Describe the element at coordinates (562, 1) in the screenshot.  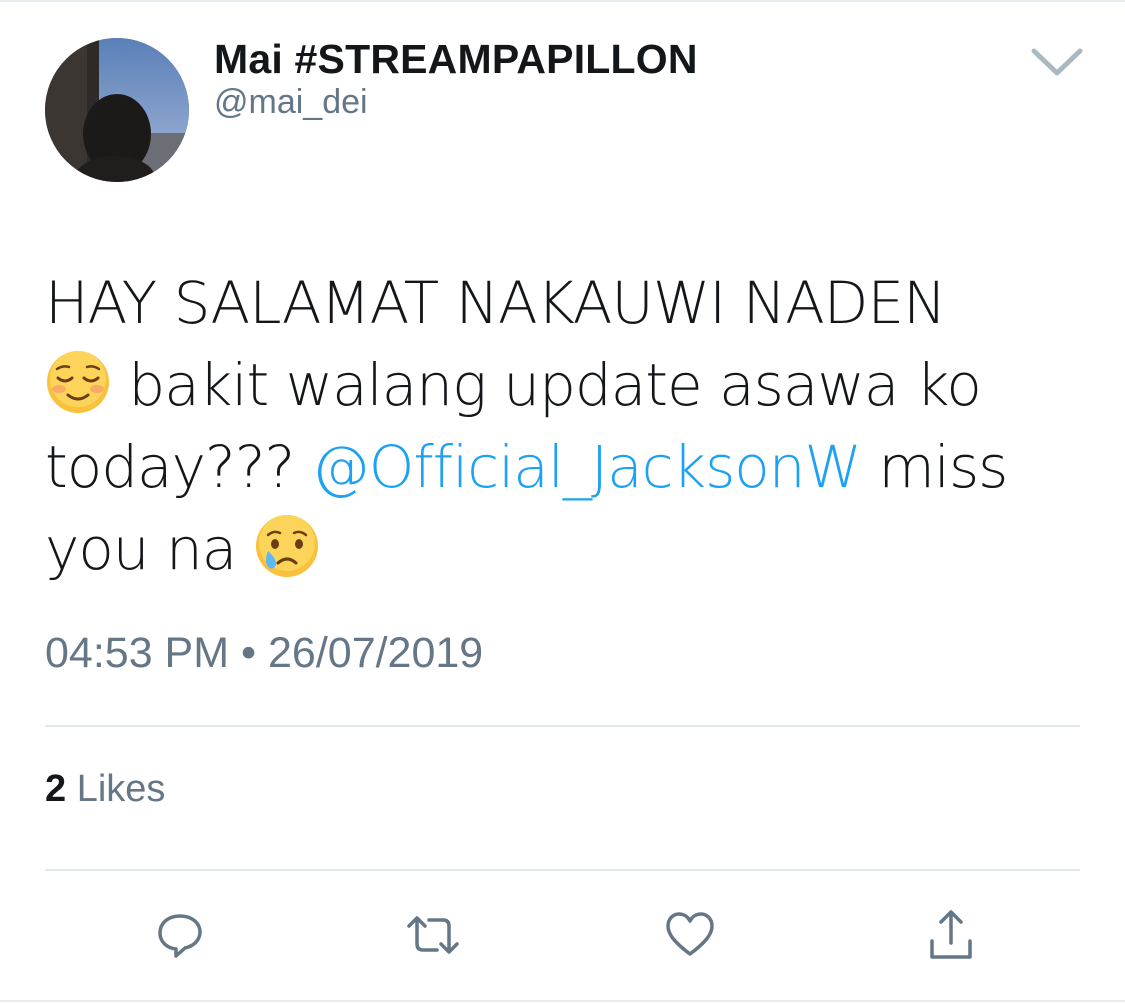
I see `top-divider` at that location.